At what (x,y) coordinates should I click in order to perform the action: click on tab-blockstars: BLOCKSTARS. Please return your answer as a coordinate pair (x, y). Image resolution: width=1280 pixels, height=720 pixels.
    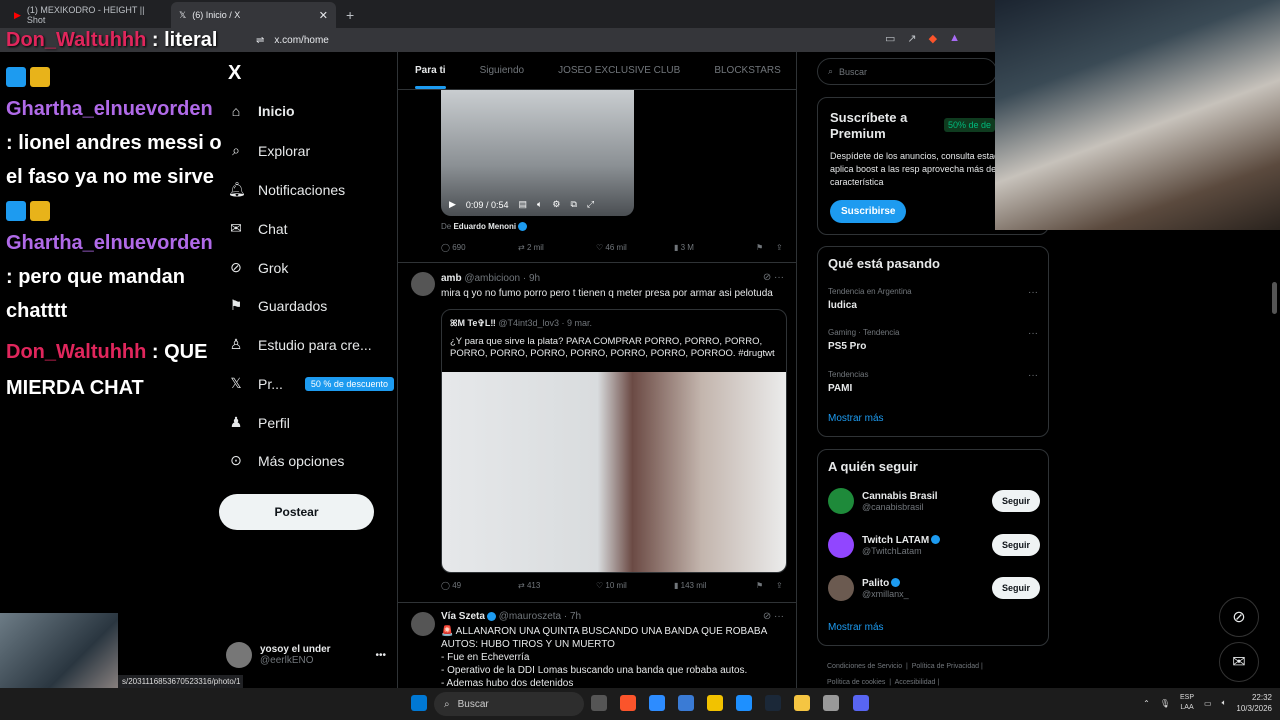
    Looking at the image, I should click on (746, 70).